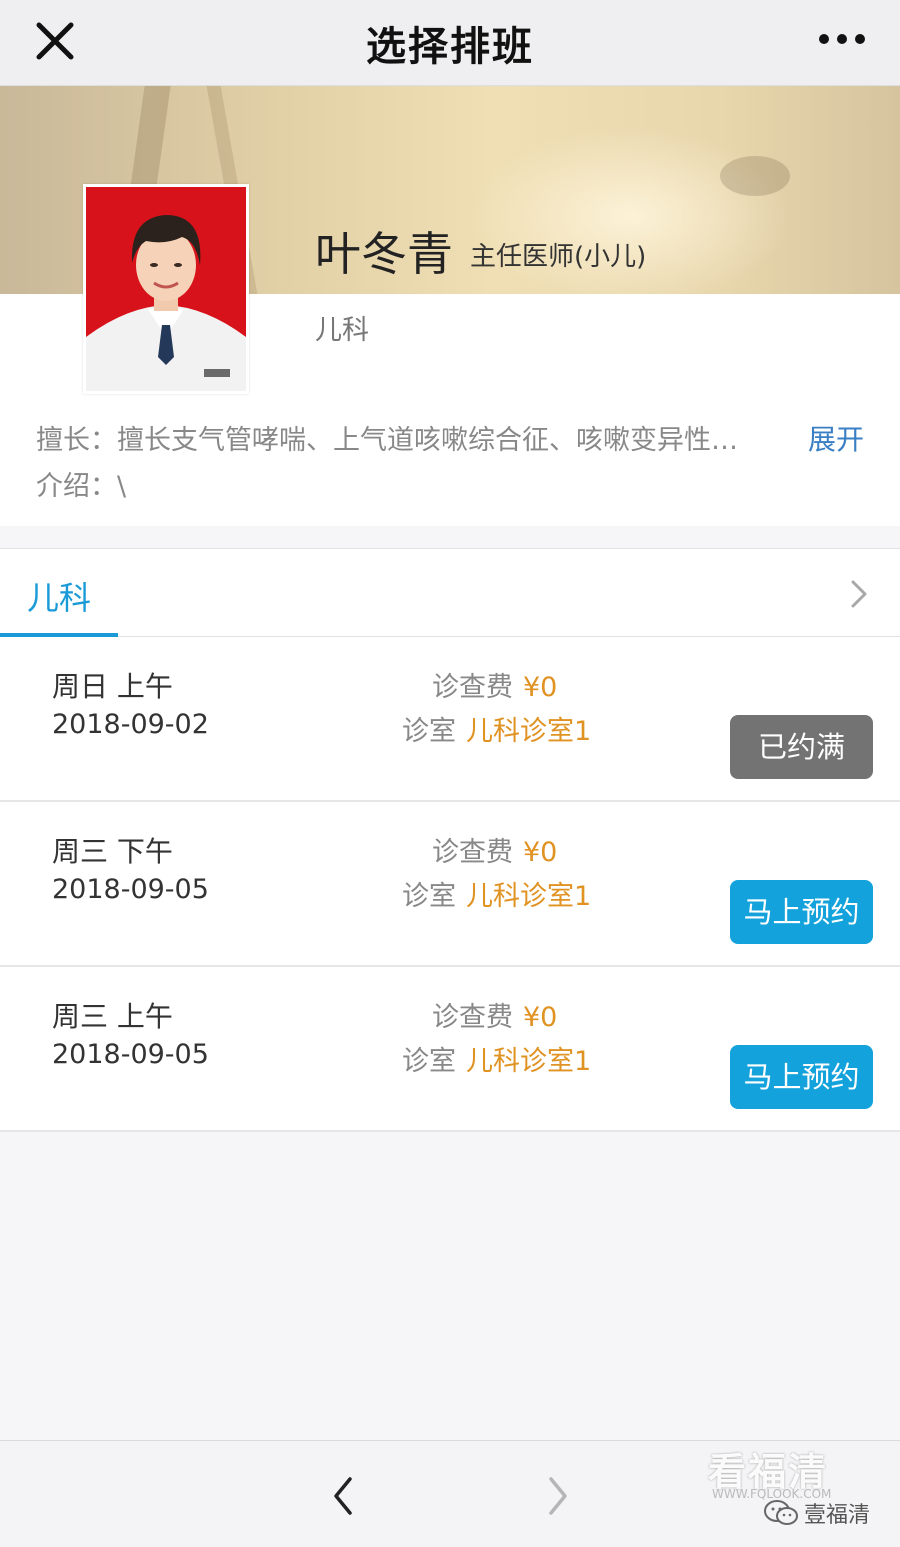 The image size is (900, 1547). I want to click on forward-button, so click(558, 1496).